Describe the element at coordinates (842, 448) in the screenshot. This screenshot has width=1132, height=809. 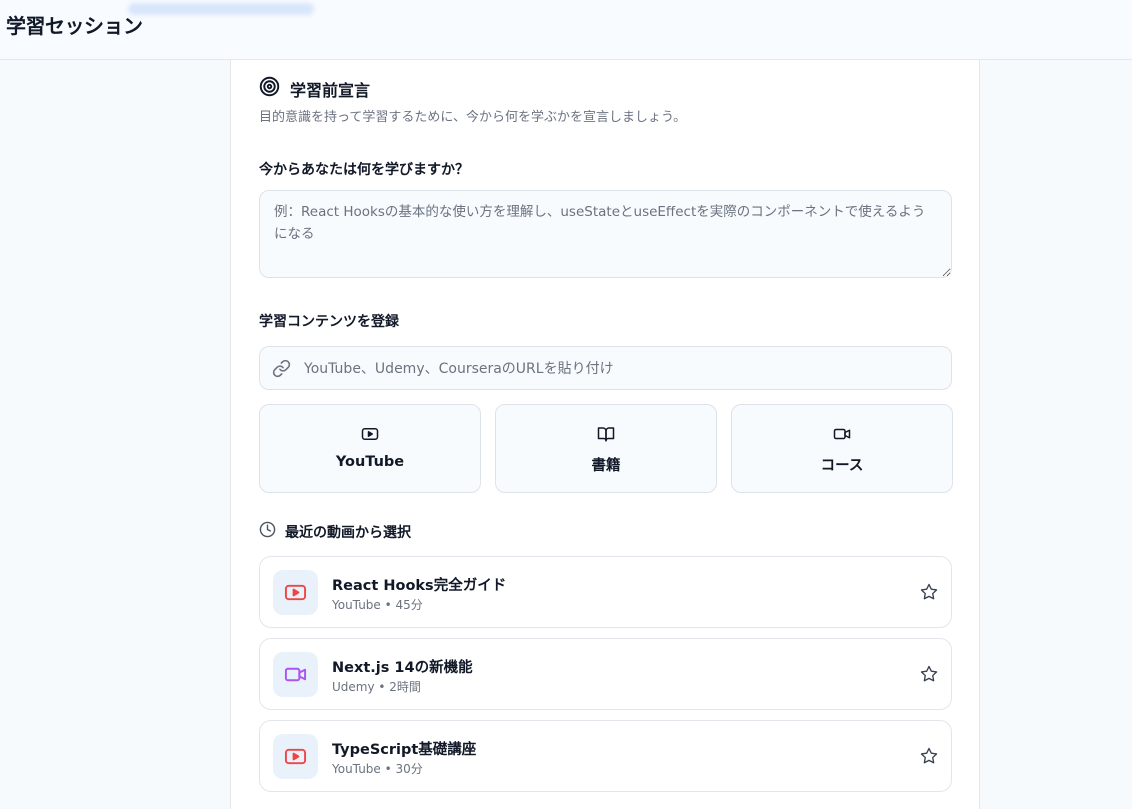
I see `course-type-button: コース` at that location.